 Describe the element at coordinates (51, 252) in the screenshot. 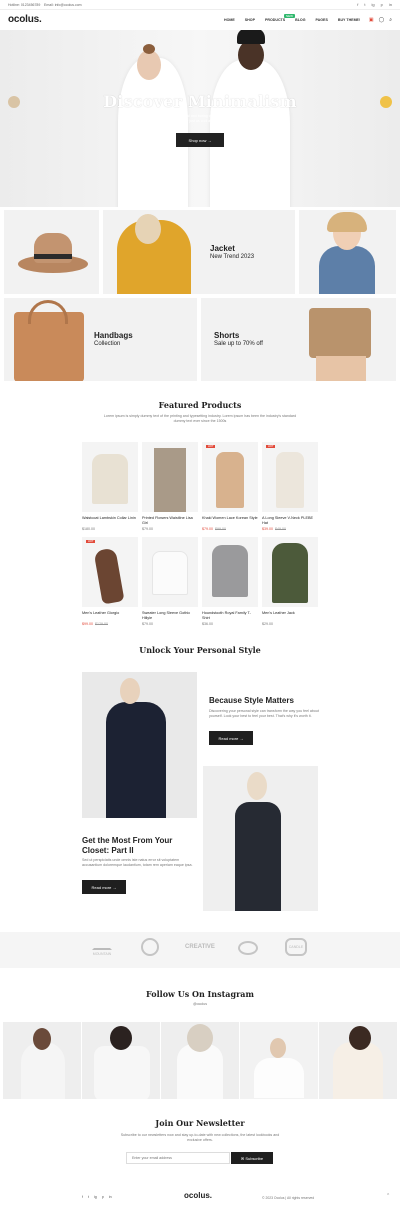

I see `banner-hat` at that location.